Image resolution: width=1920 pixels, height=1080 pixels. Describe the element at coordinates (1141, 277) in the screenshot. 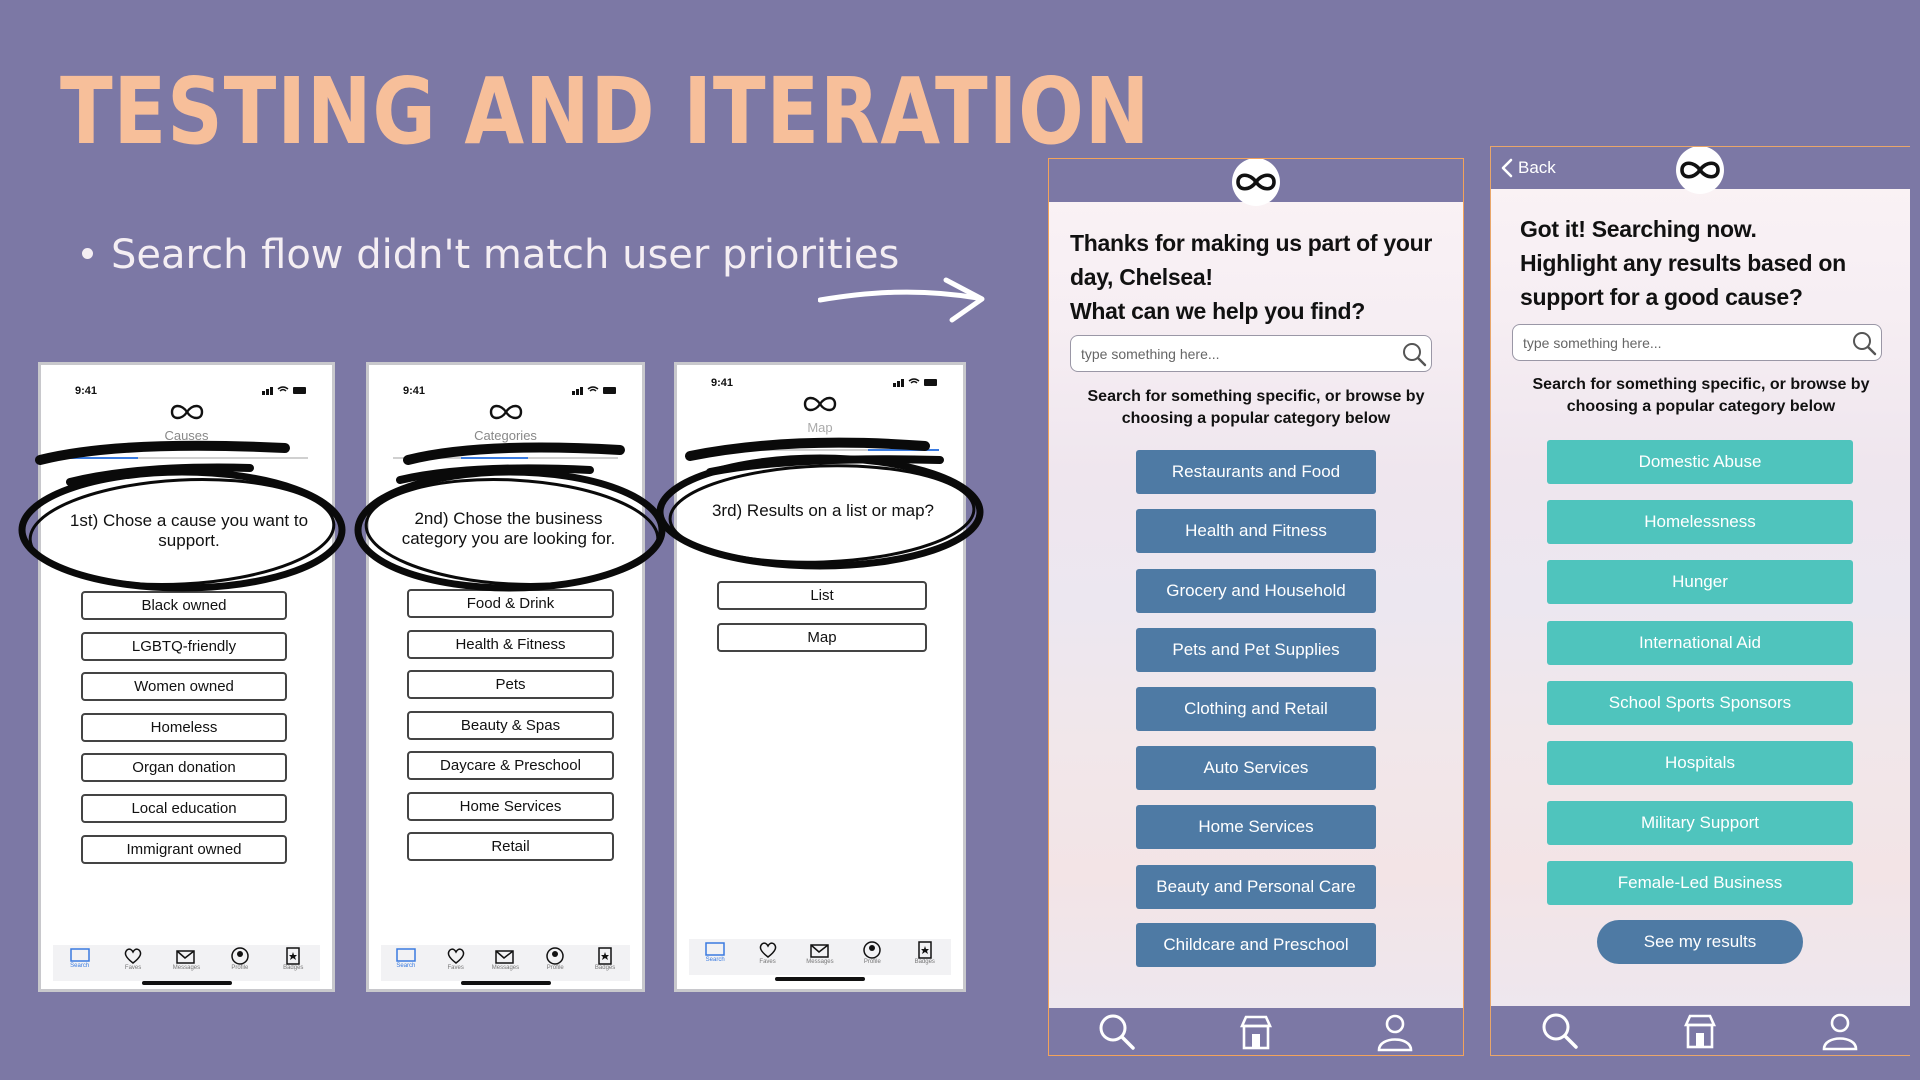

I see `heading-line: day, Chelsea!` at that location.